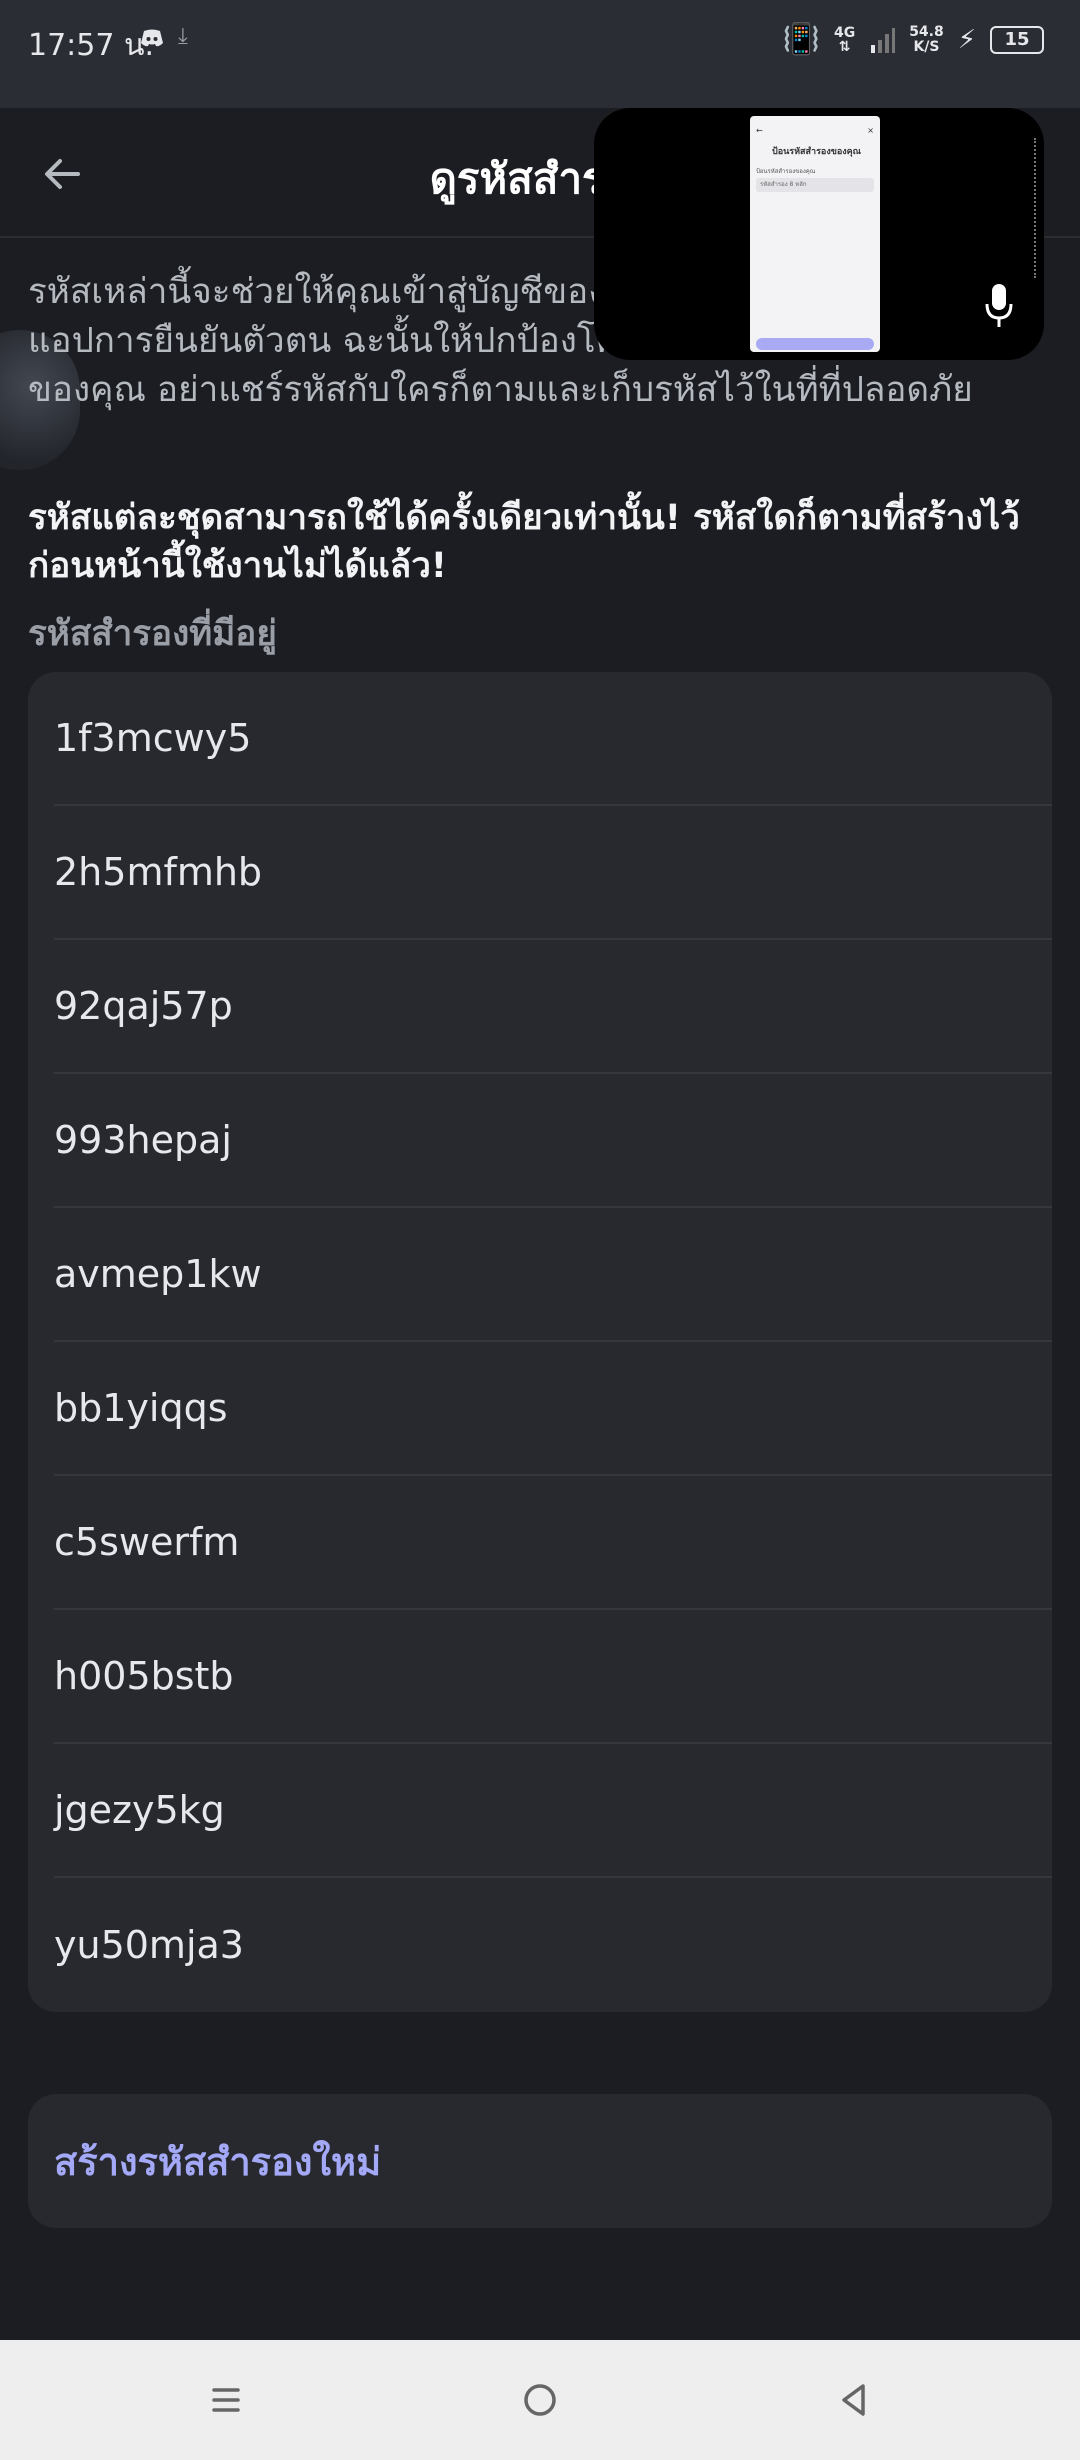 The height and width of the screenshot is (2460, 1080). What do you see at coordinates (844, 39) in the screenshot?
I see `network-badge: 4G ⇅` at bounding box center [844, 39].